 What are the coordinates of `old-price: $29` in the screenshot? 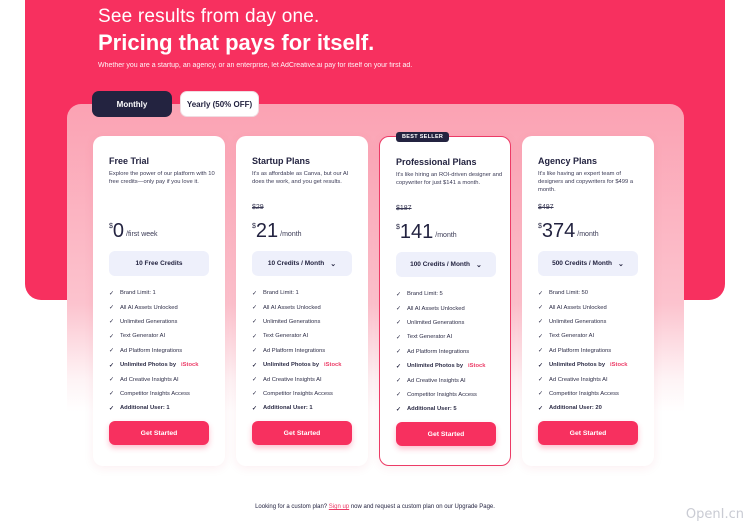 It's located at (258, 207).